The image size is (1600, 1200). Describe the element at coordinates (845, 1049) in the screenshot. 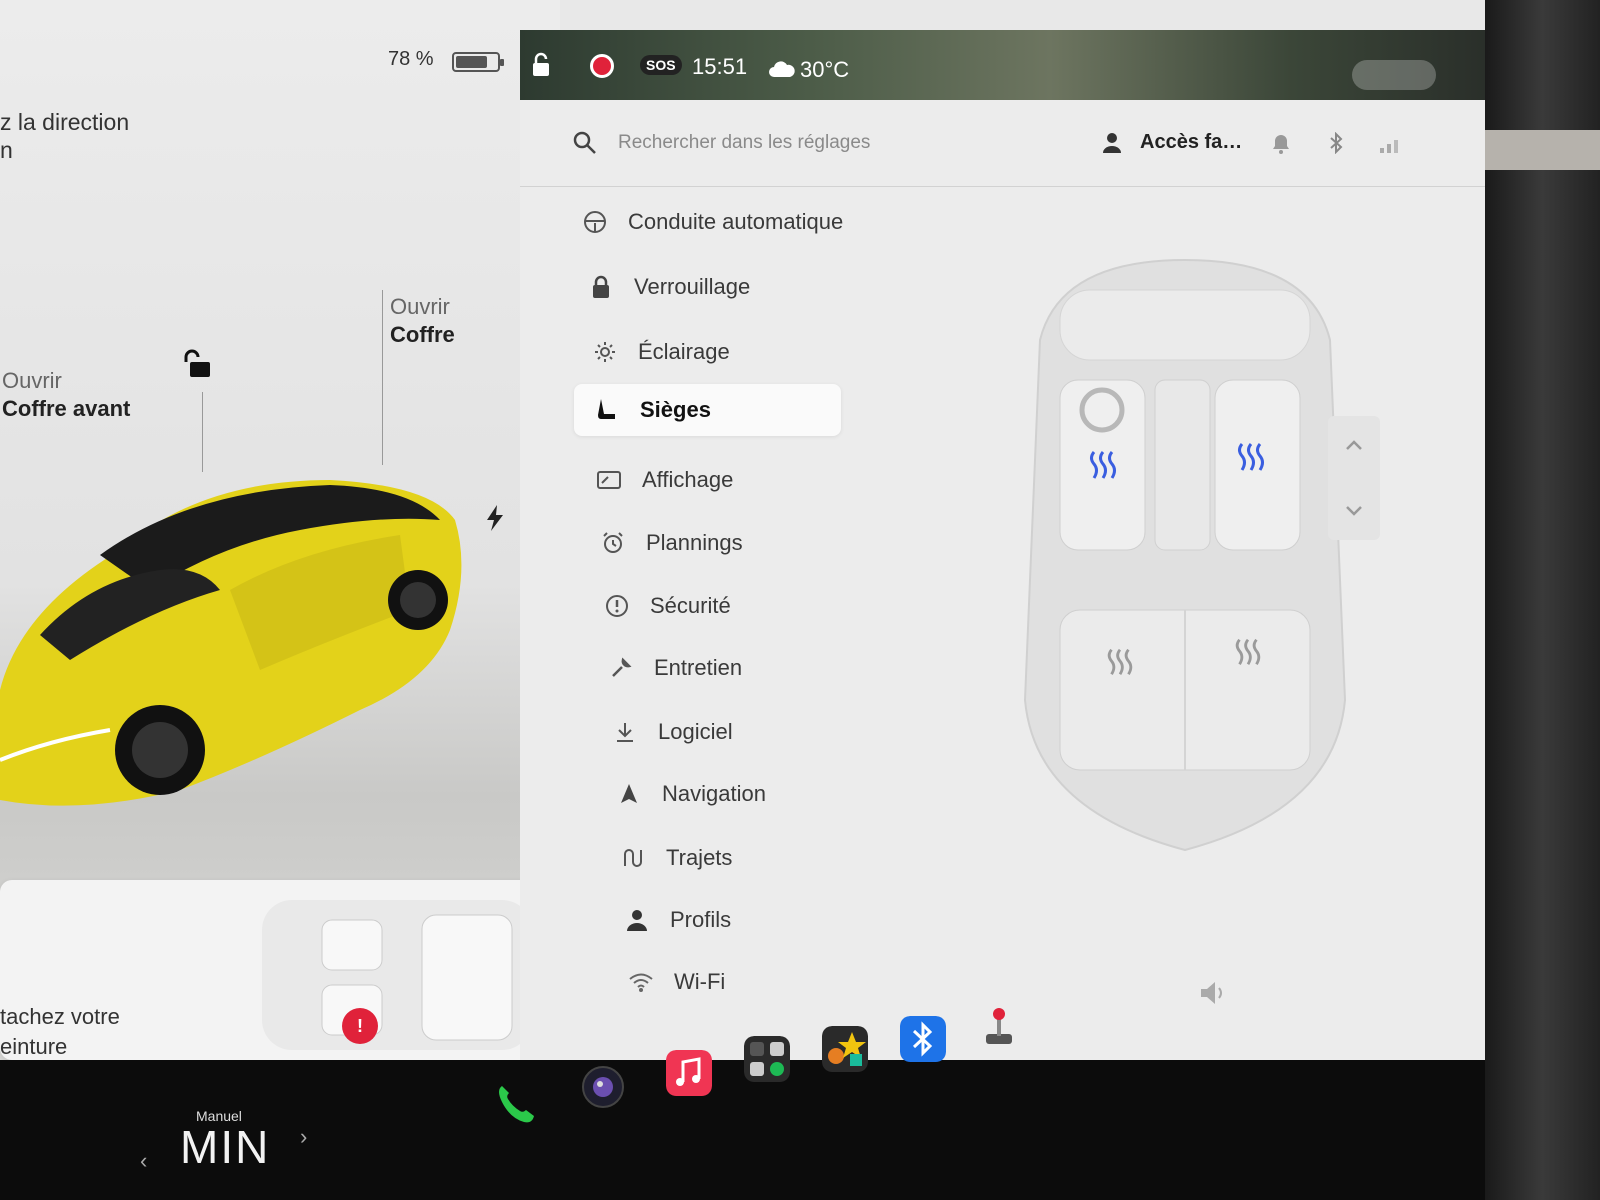

I see `toybox-icon` at that location.